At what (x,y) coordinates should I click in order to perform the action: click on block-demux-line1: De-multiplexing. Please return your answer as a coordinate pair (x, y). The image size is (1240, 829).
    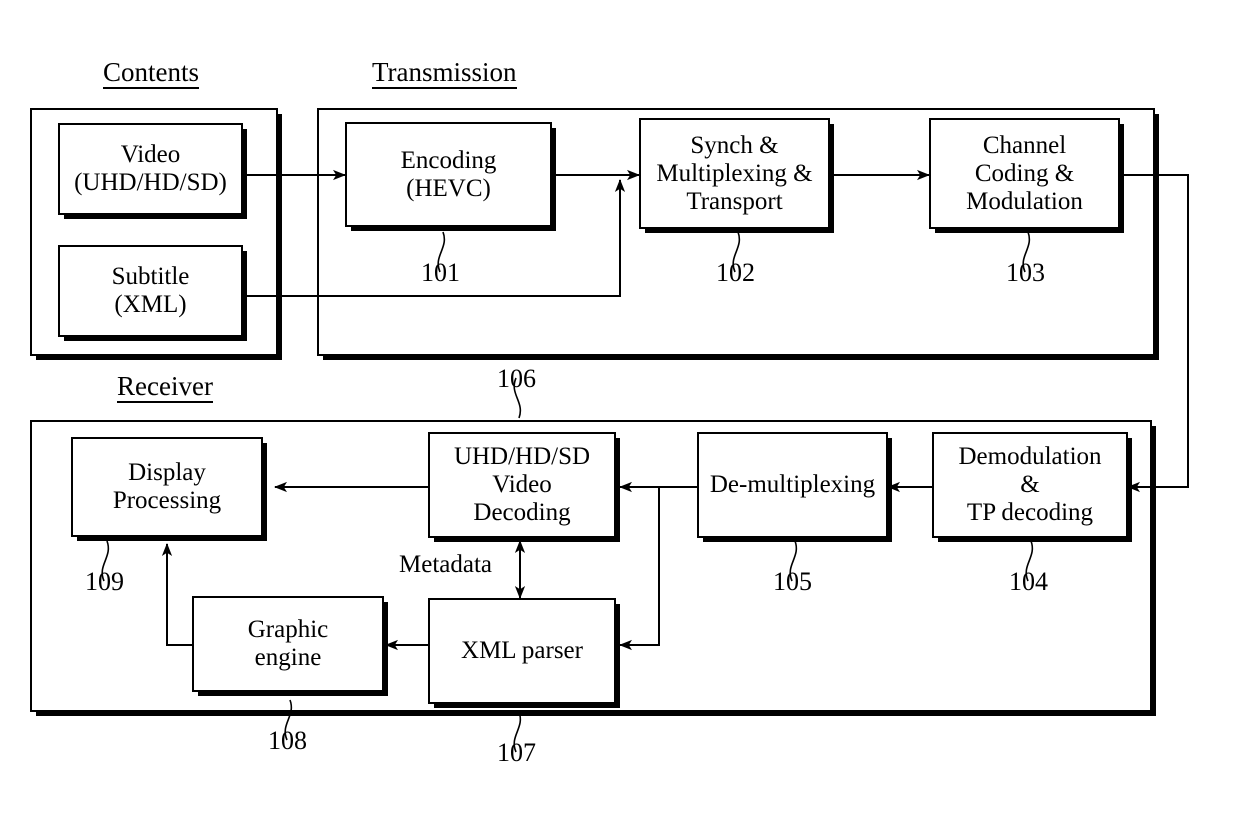
    Looking at the image, I should click on (792, 484).